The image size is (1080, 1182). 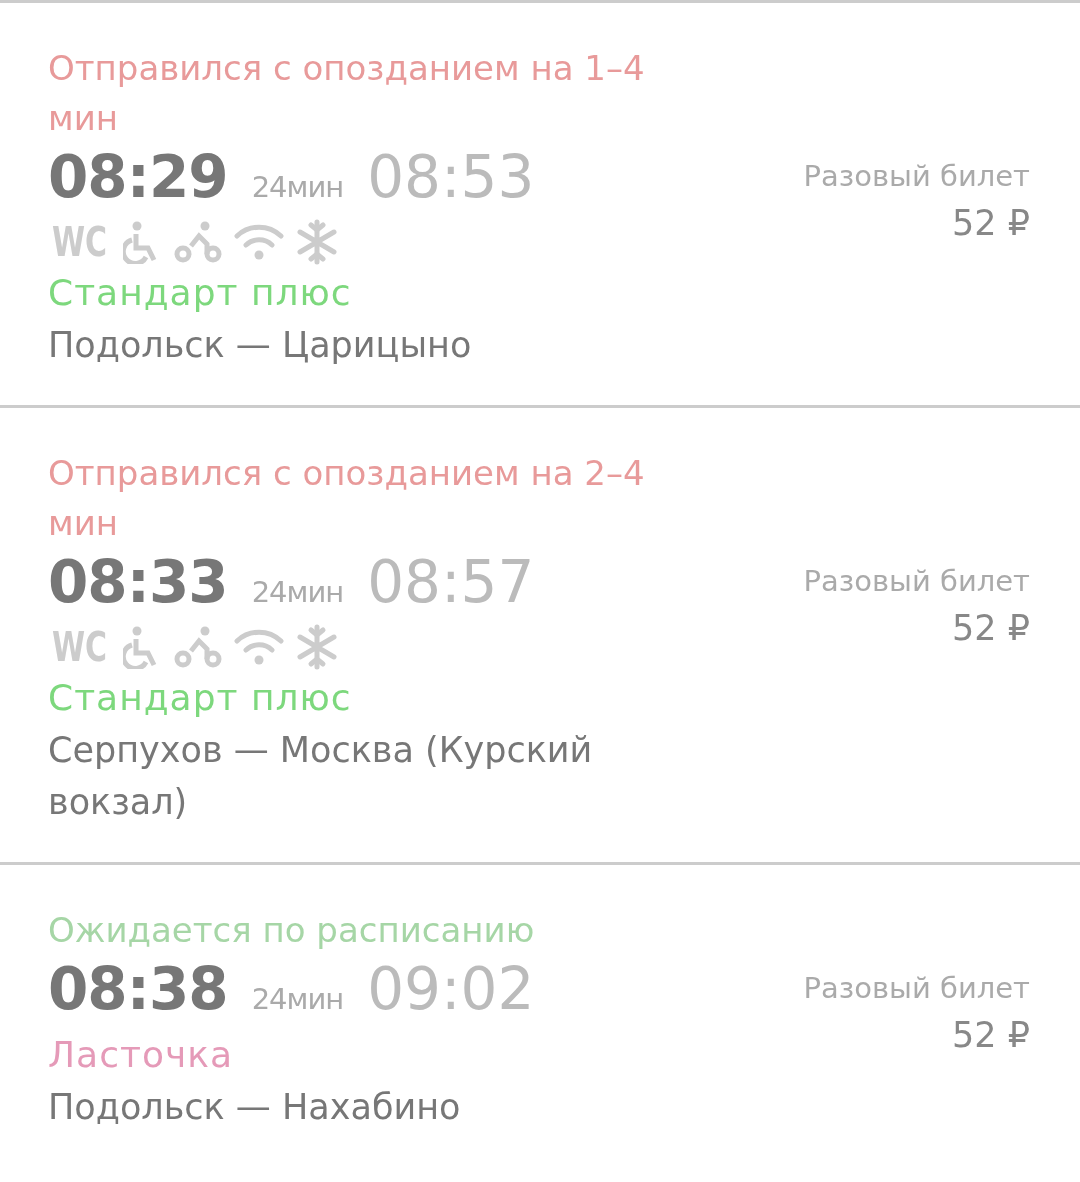 I want to click on departure-time: 08:33, so click(x=138, y=582).